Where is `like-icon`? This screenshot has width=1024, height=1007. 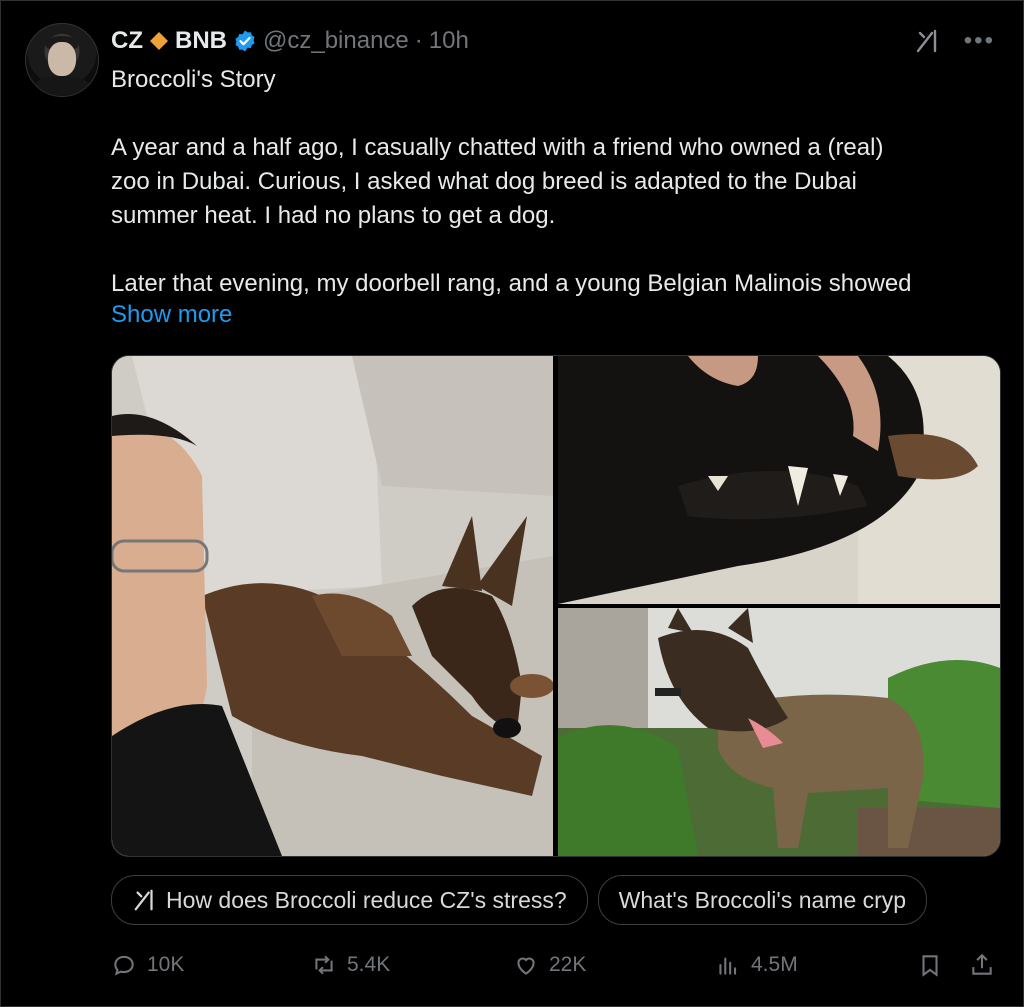 like-icon is located at coordinates (526, 966).